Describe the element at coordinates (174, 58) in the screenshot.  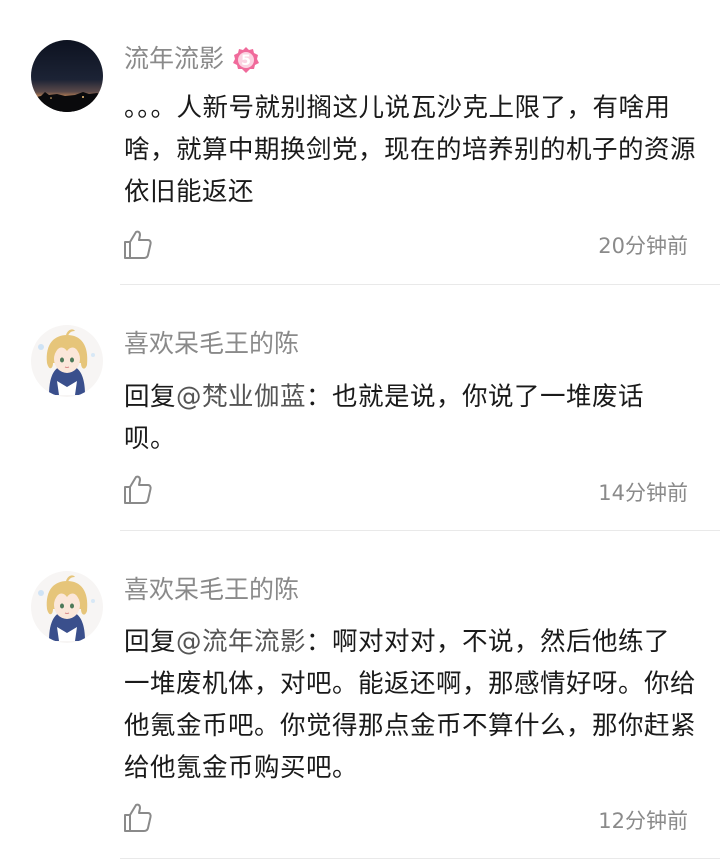
I see `username-text: 流年流影` at that location.